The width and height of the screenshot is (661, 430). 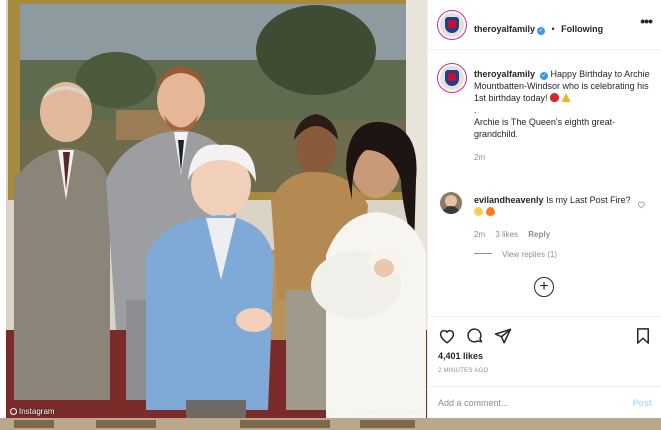 What do you see at coordinates (544, 367) in the screenshot?
I see `post-actions: 4,401 likes 2 MINUTES AGO Post` at bounding box center [544, 367].